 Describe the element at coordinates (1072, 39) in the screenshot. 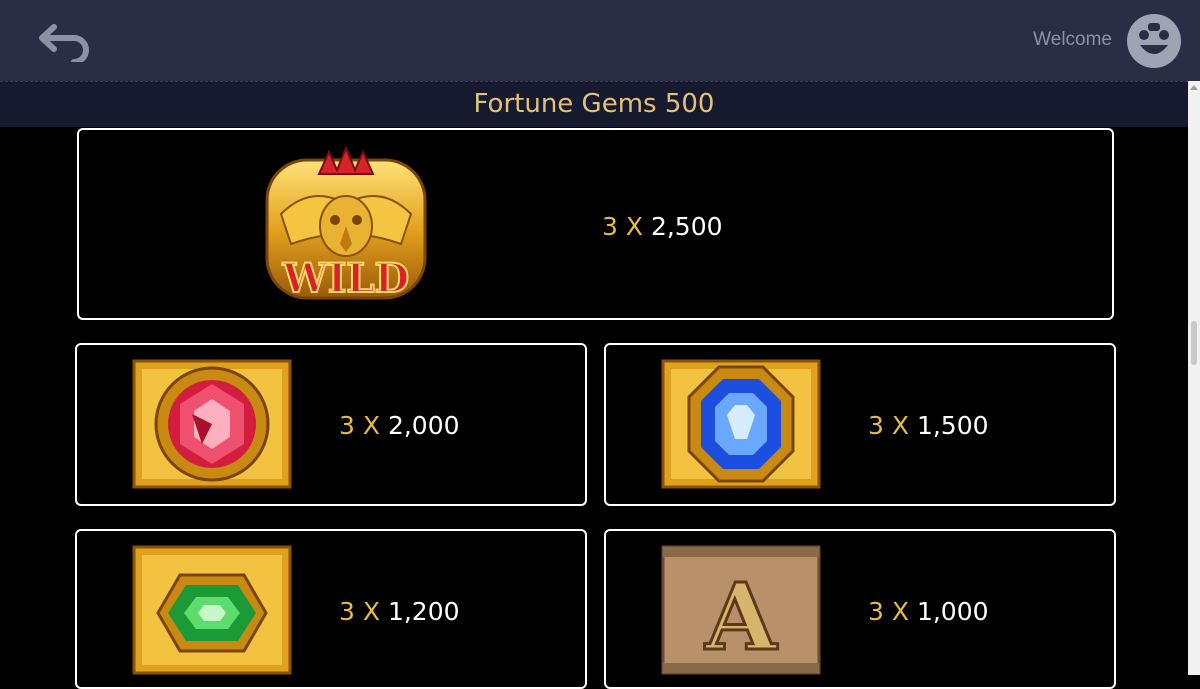

I see `welcome-text: Welcome` at that location.